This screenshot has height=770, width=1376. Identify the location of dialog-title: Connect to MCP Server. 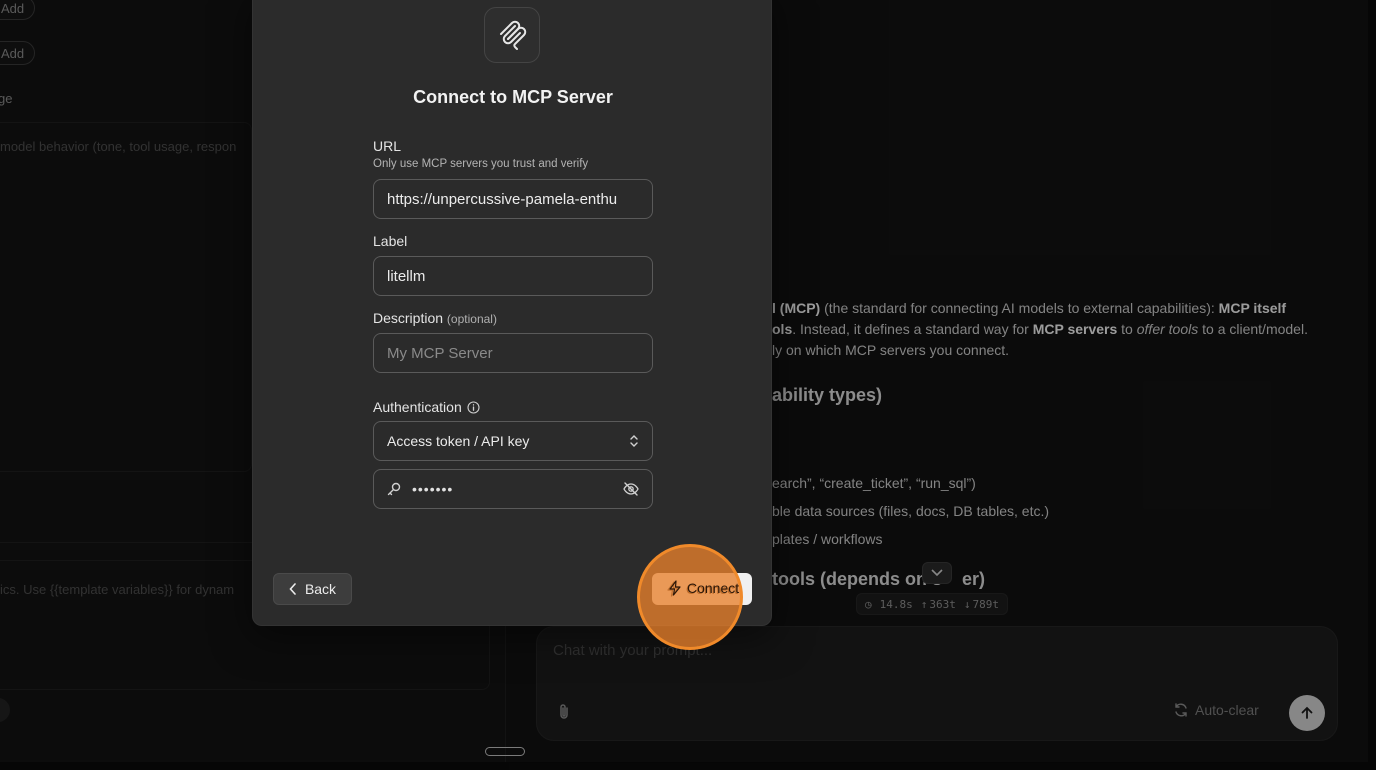
(513, 97).